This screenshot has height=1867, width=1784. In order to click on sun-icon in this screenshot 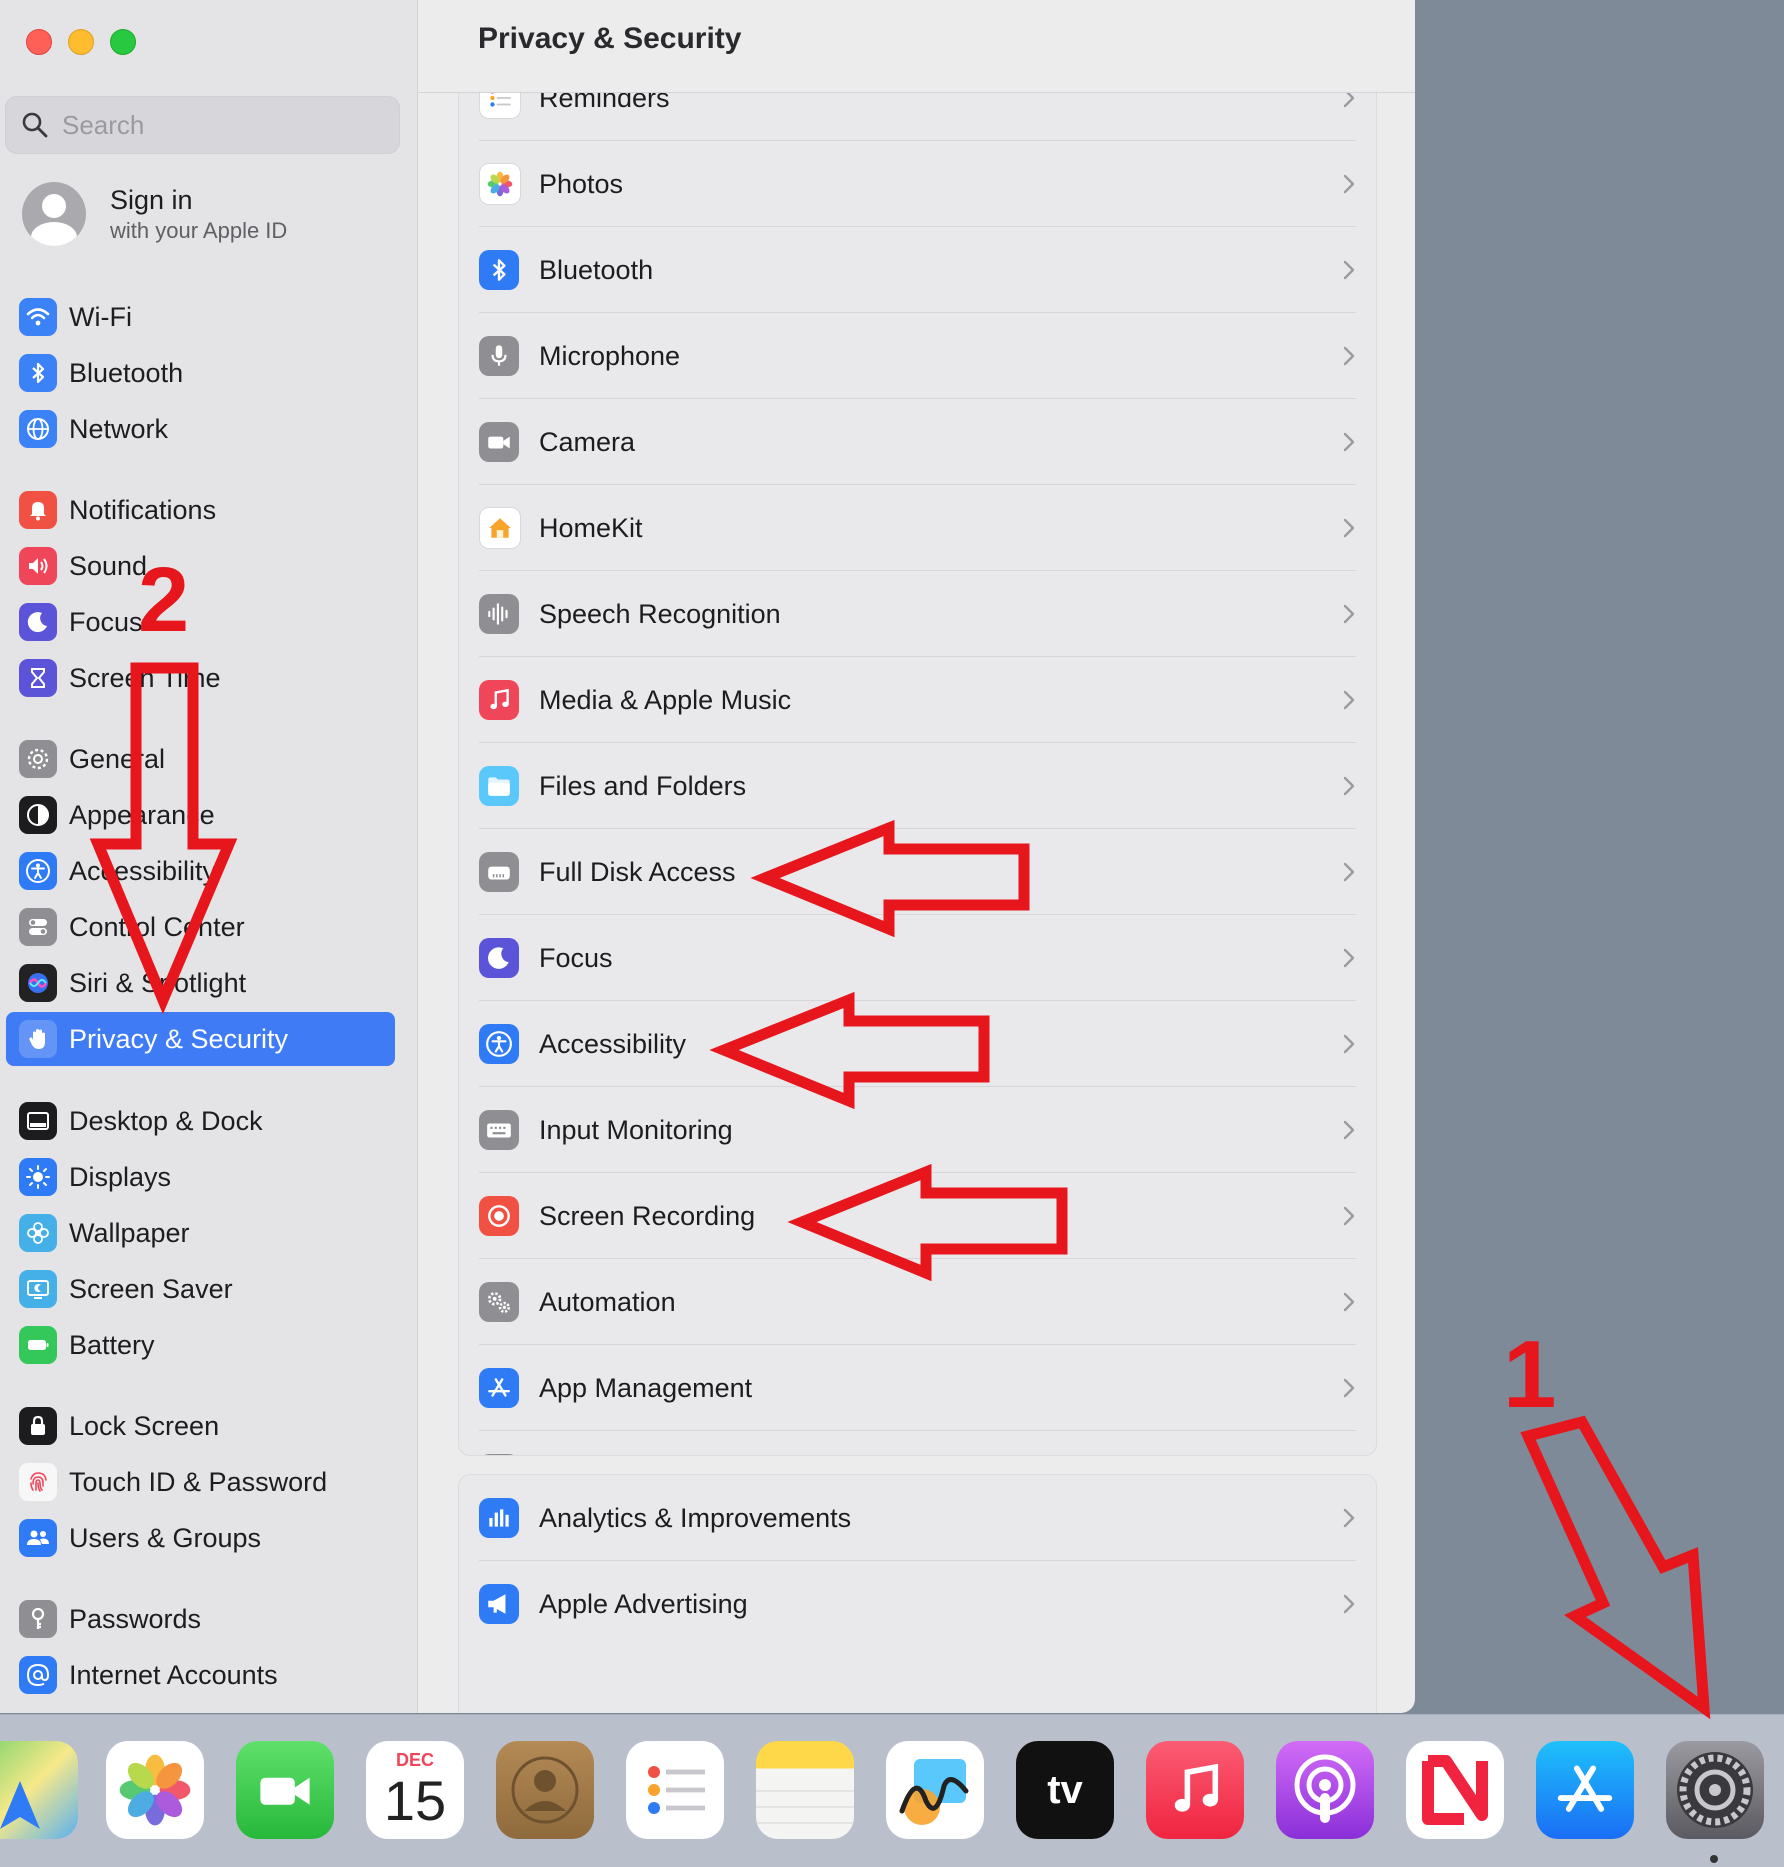, I will do `click(38, 1177)`.